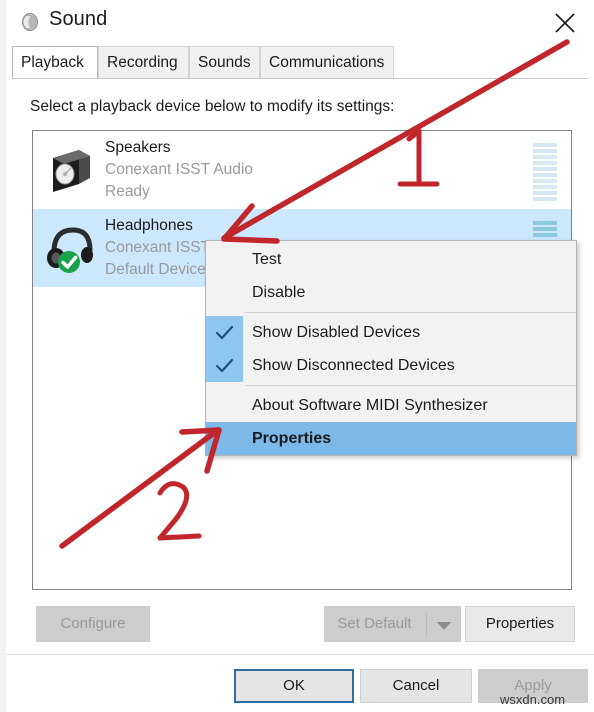 This screenshot has height=712, width=594. I want to click on menu-item-label: Show Disabled Devices, so click(336, 332).